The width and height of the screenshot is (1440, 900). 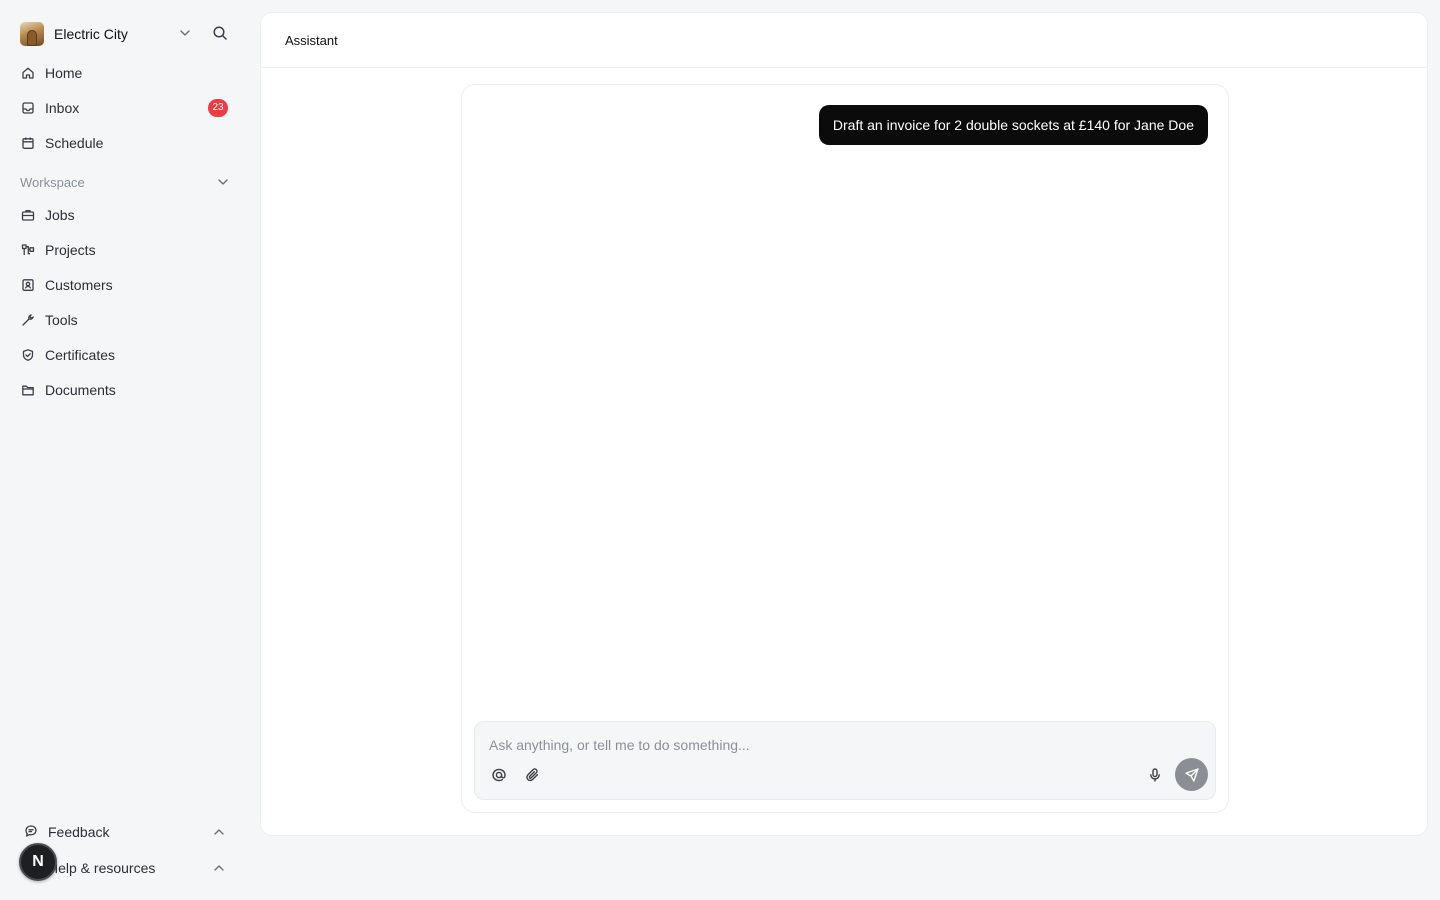 I want to click on paperclip-icon, so click(x=533, y=775).